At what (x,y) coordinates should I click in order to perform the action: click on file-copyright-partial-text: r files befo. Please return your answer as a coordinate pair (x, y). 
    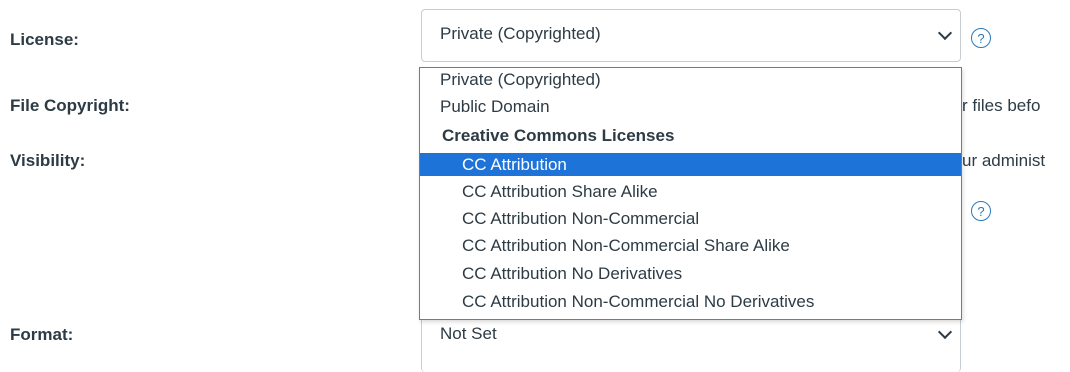
    Looking at the image, I should click on (1001, 105).